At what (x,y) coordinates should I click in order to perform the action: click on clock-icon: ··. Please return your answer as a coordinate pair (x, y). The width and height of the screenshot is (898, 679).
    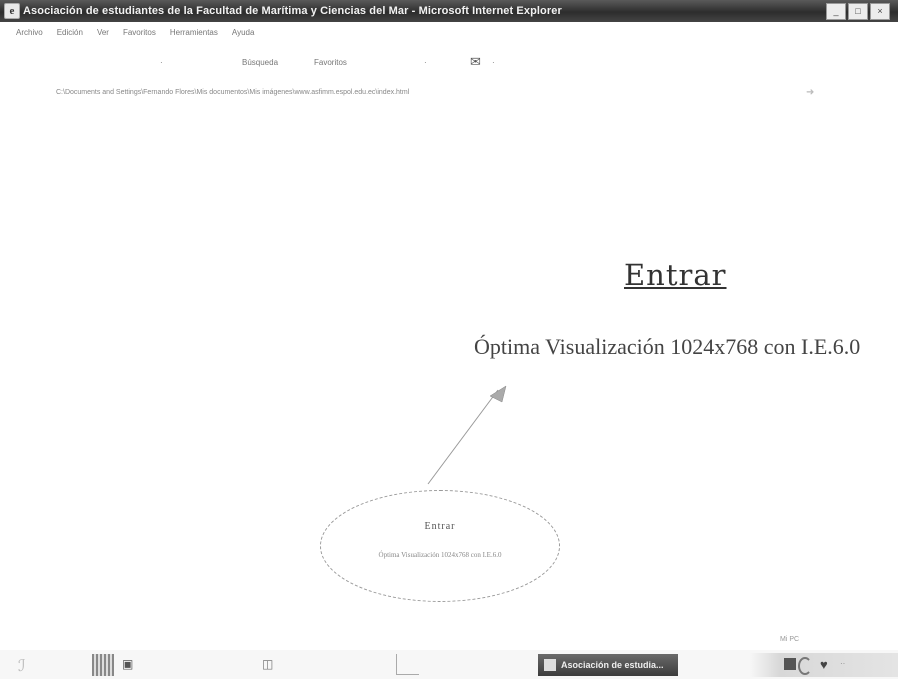
    Looking at the image, I should click on (842, 663).